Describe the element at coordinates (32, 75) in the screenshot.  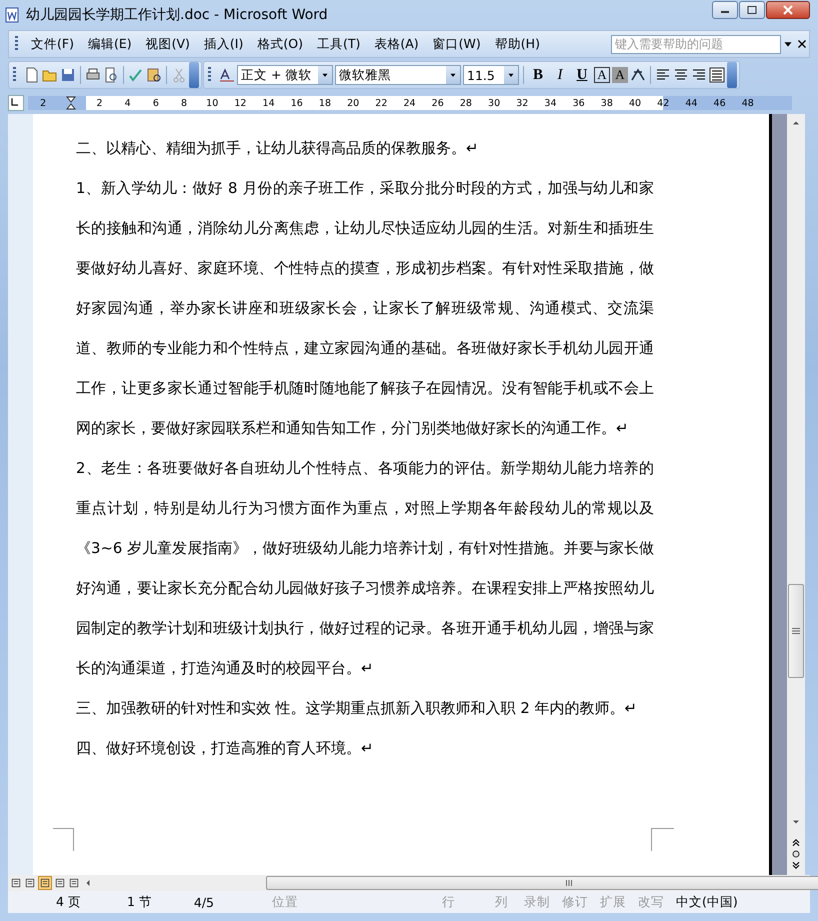
I see `new-document-icon` at that location.